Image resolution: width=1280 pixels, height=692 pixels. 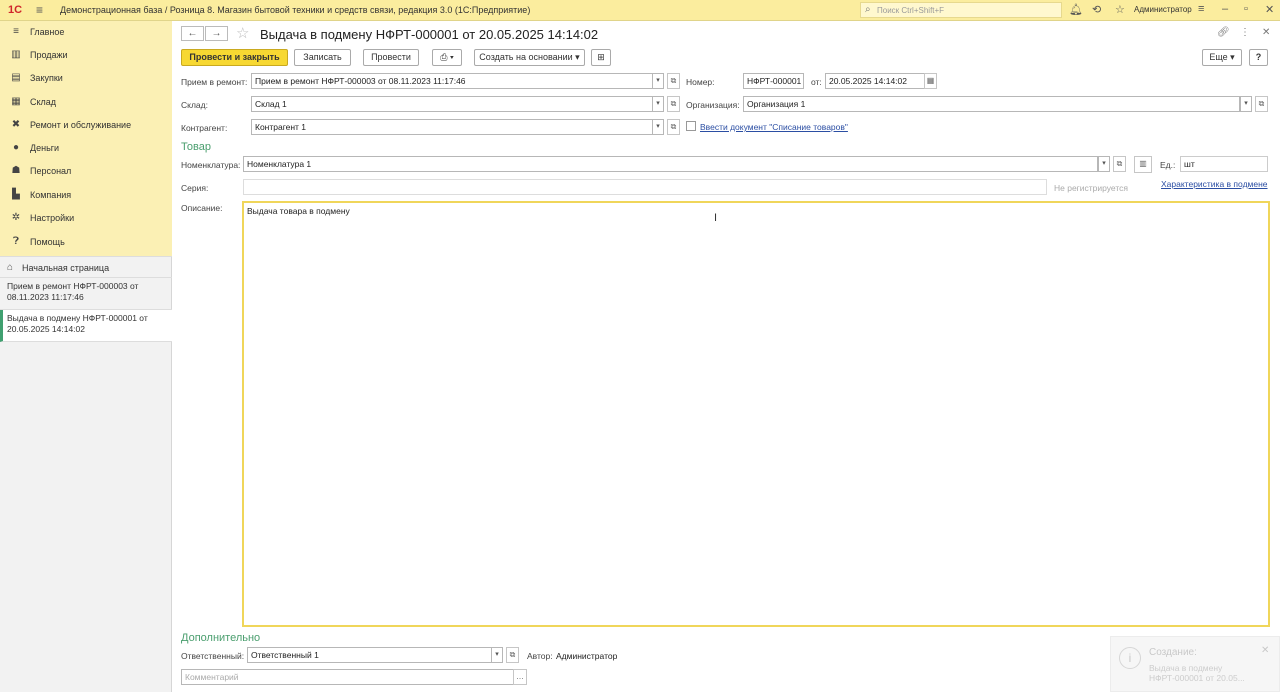 I want to click on warehouse-label: Склад:, so click(x=194, y=105).